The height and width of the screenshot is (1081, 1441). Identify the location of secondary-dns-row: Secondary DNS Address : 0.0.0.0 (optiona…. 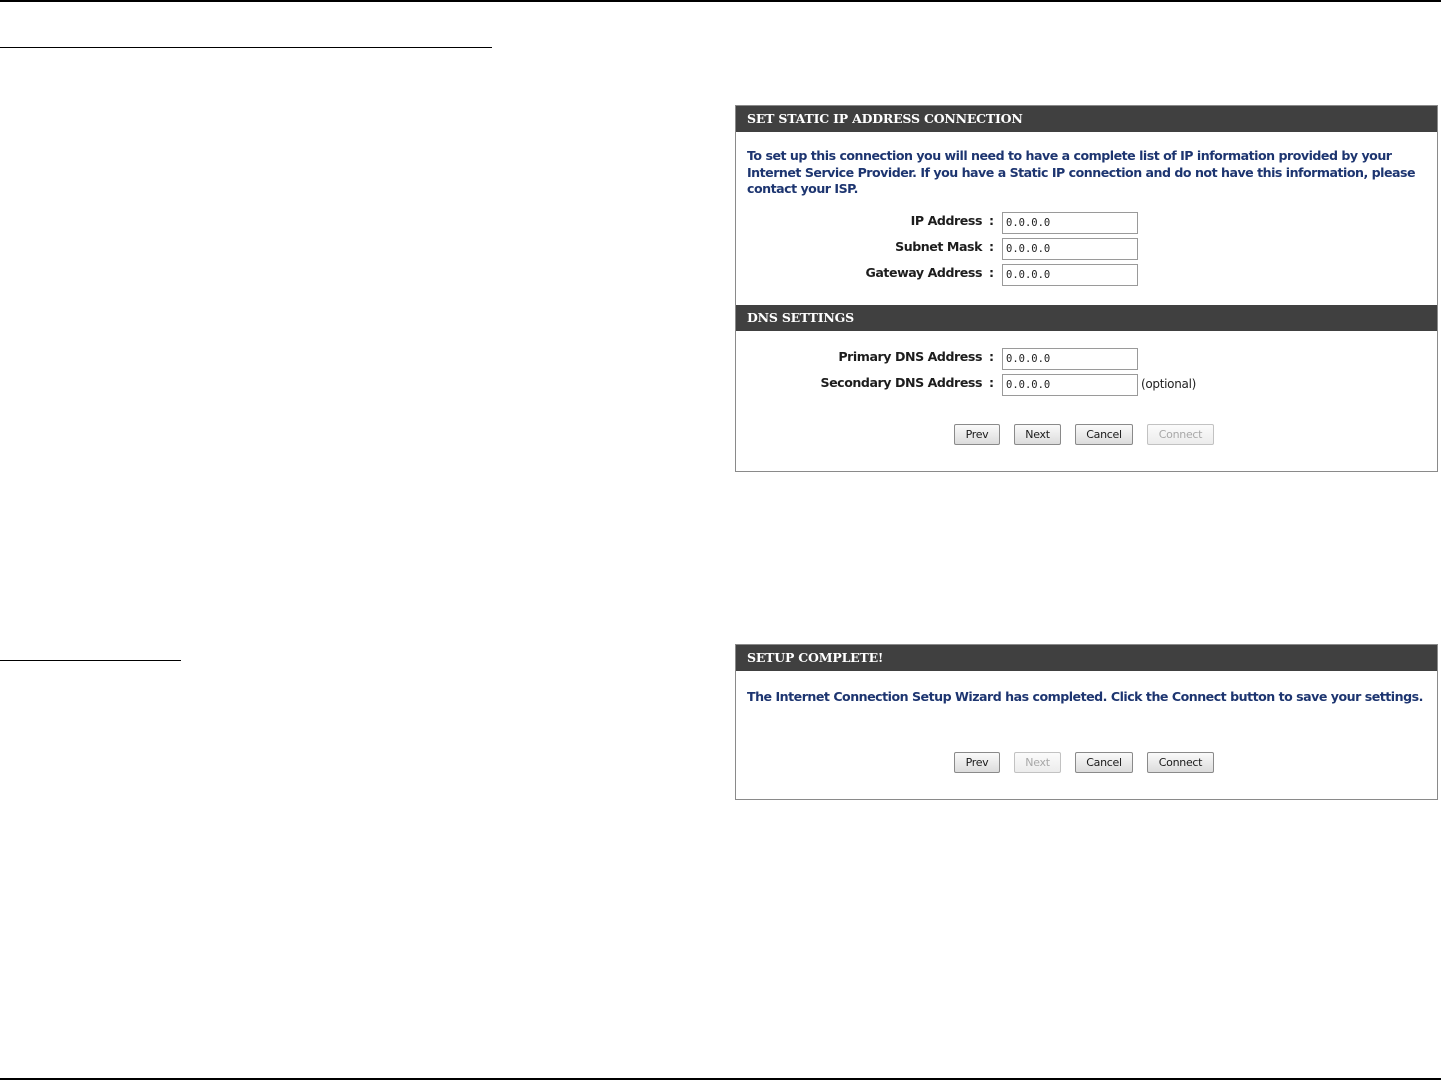
(1086, 386).